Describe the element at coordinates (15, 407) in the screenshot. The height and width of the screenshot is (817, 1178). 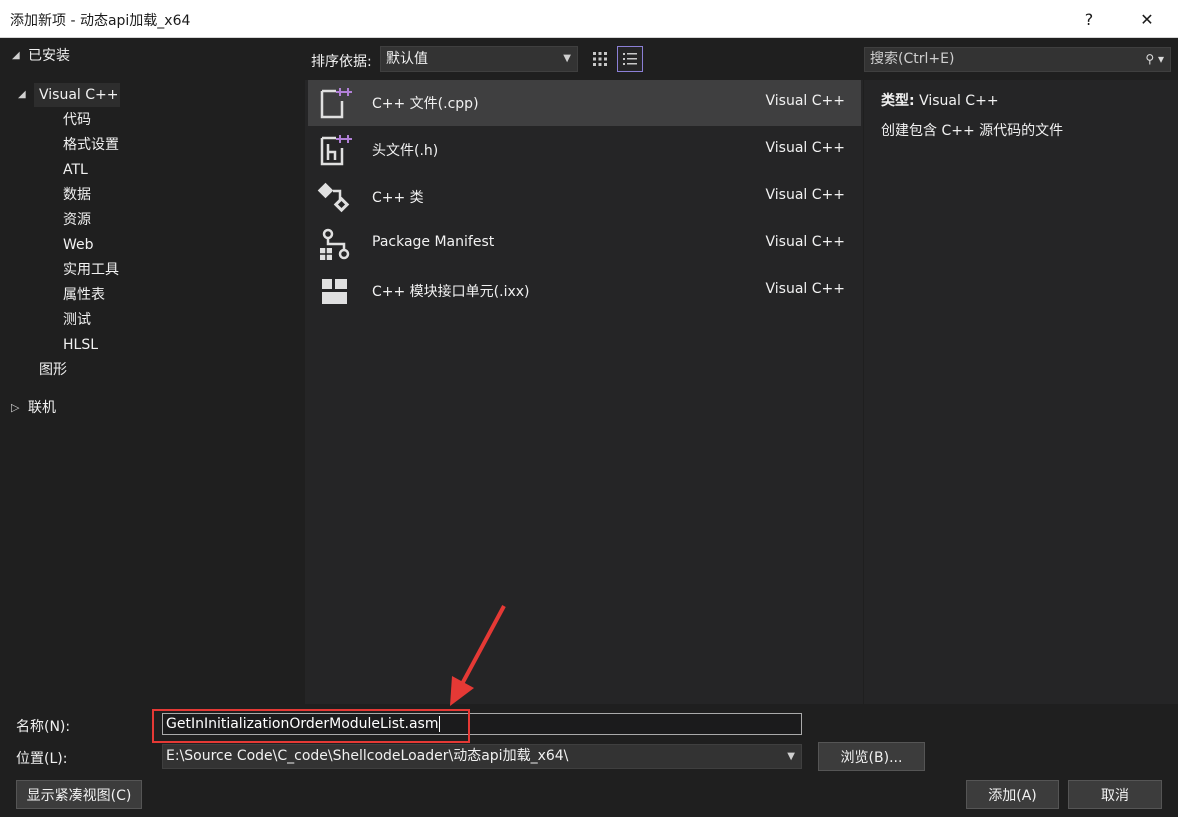
I see `collapsed-arrow-icon: ▷` at that location.